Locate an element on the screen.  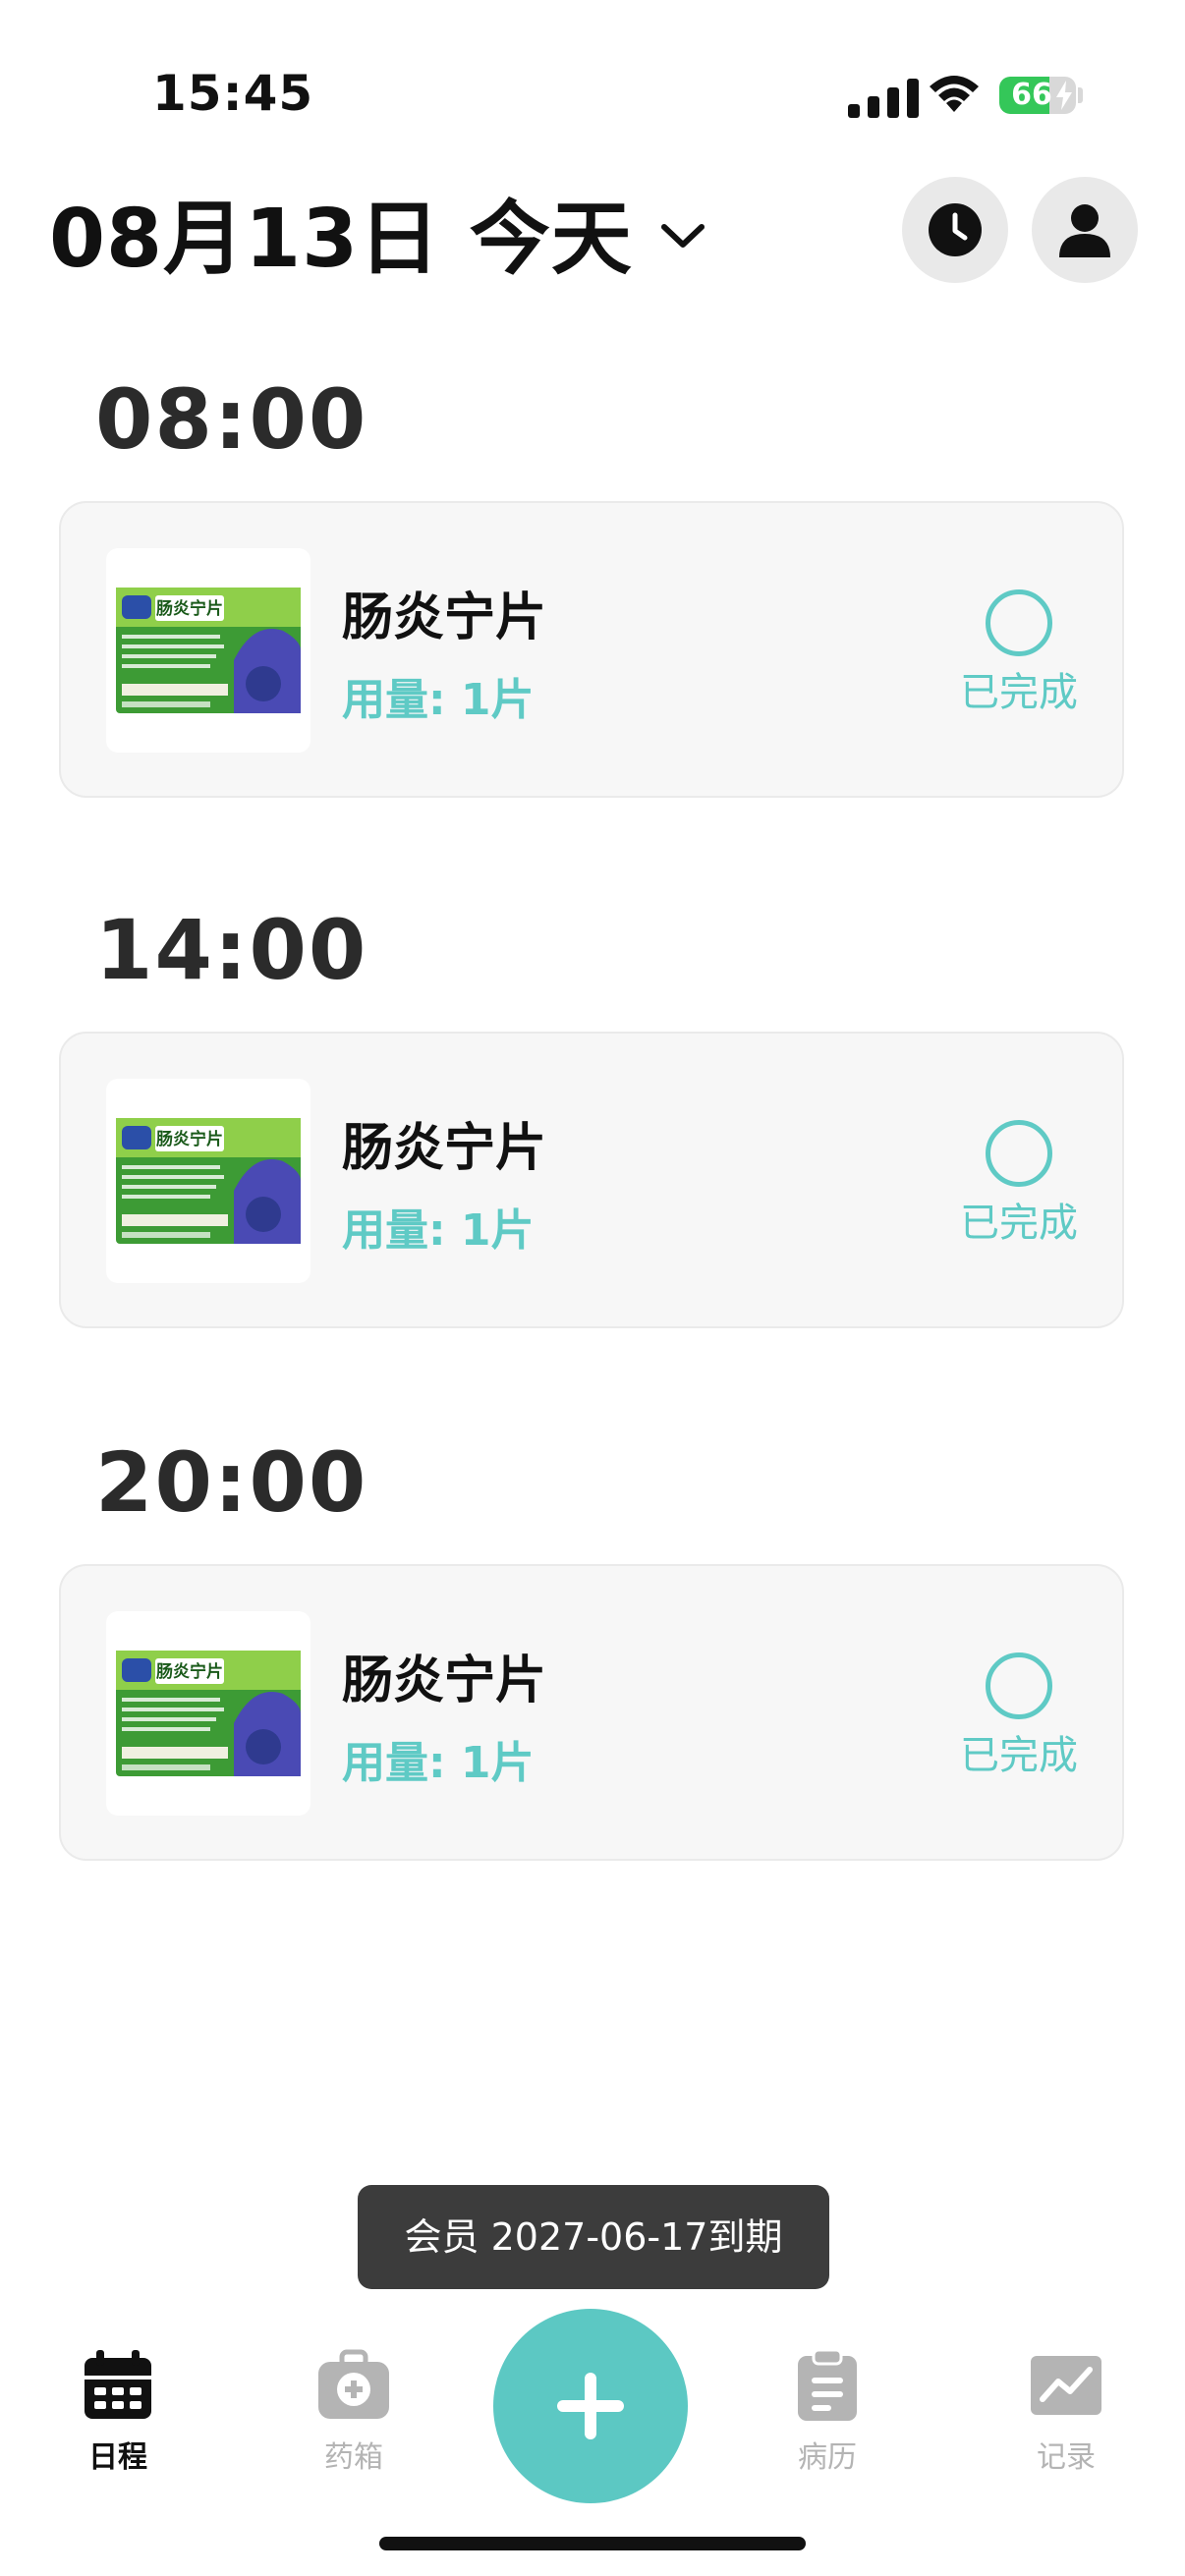
date-selector: 08月13日 今天 is located at coordinates (378, 234).